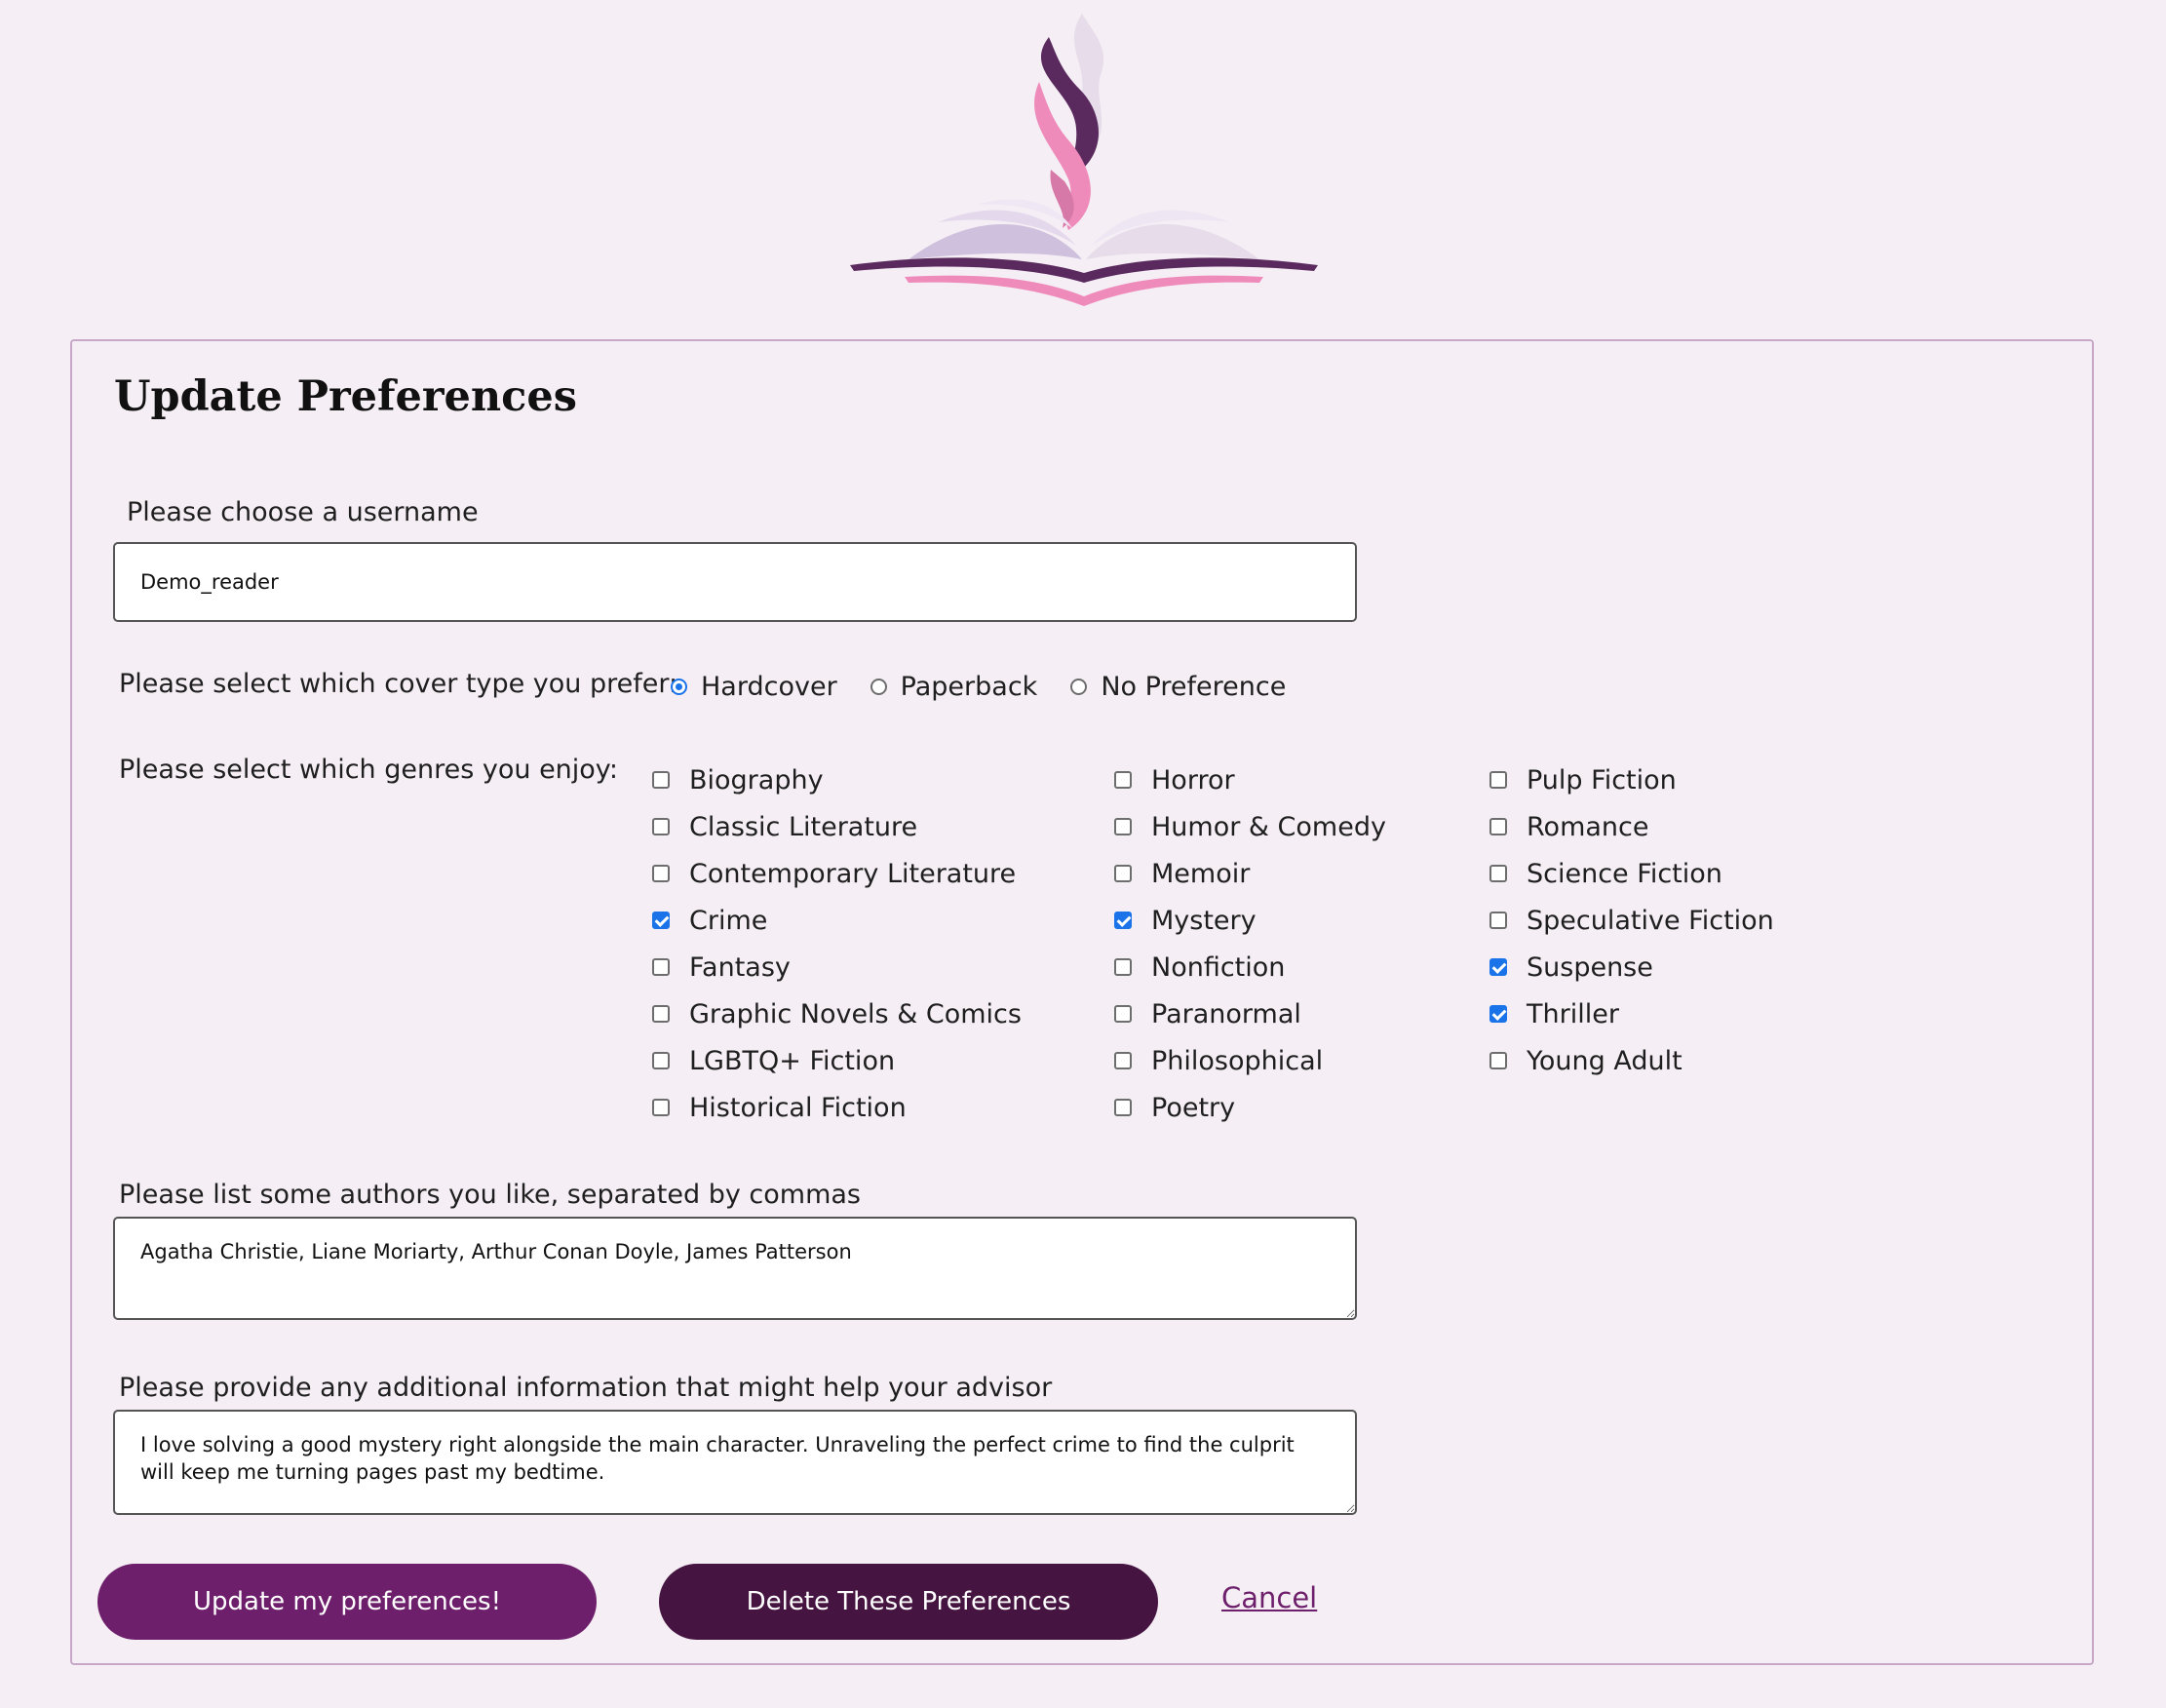 This screenshot has width=2166, height=1708. I want to click on update-preferences-button: Update my preferences!, so click(347, 1602).